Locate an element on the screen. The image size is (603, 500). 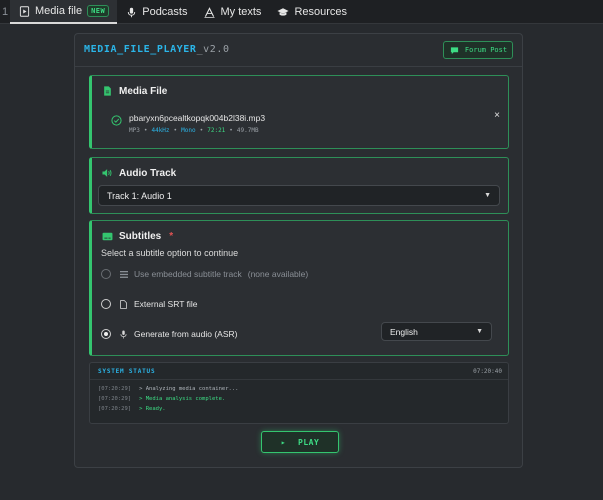
tab-podcasts-label: Podcasts is located at coordinates (165, 12).